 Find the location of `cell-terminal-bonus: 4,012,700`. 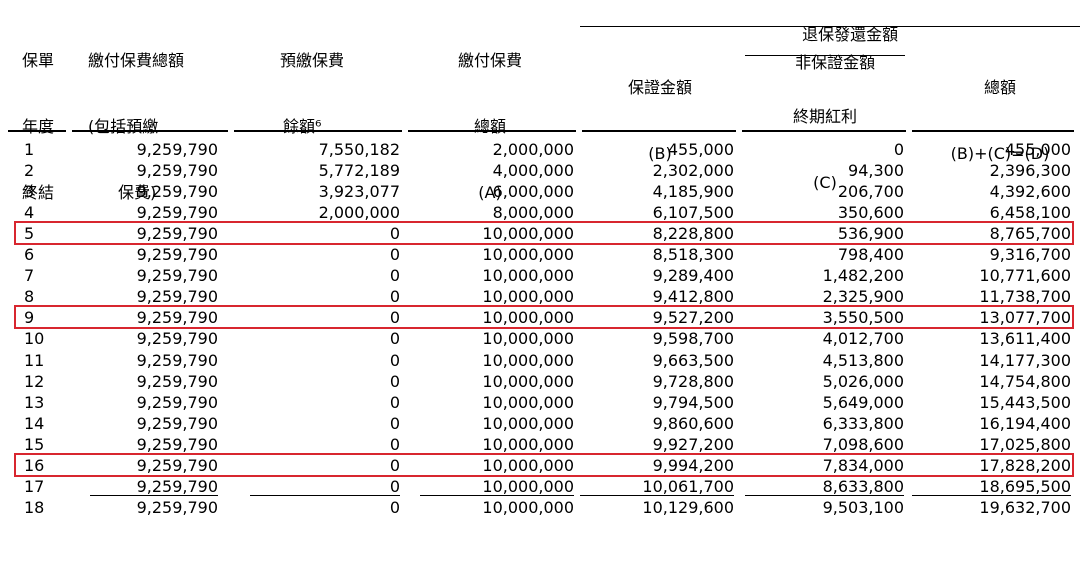

cell-terminal-bonus: 4,012,700 is located at coordinates (863, 339).